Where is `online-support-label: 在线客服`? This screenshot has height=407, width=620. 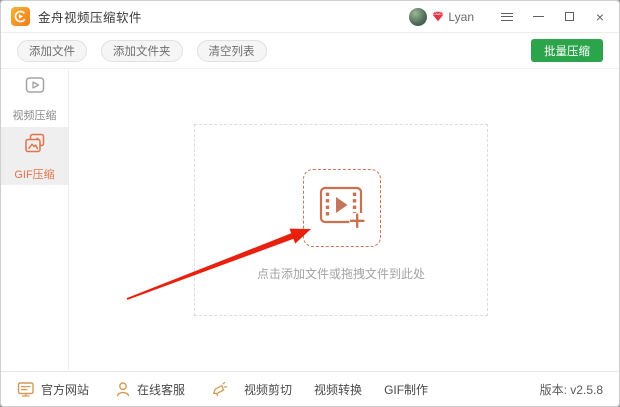
online-support-label: 在线客服 is located at coordinates (161, 389).